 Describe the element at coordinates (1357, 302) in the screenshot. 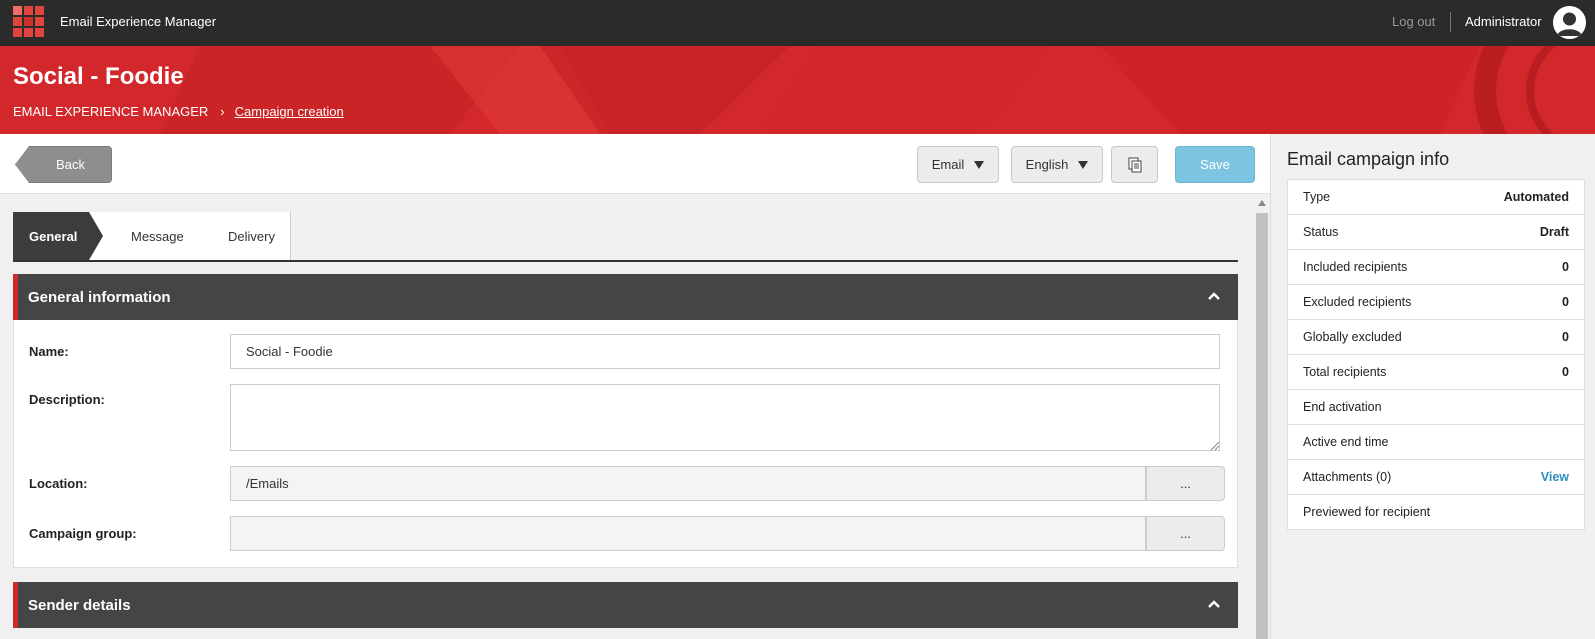

I see `info-label: Excluded recipients` at that location.